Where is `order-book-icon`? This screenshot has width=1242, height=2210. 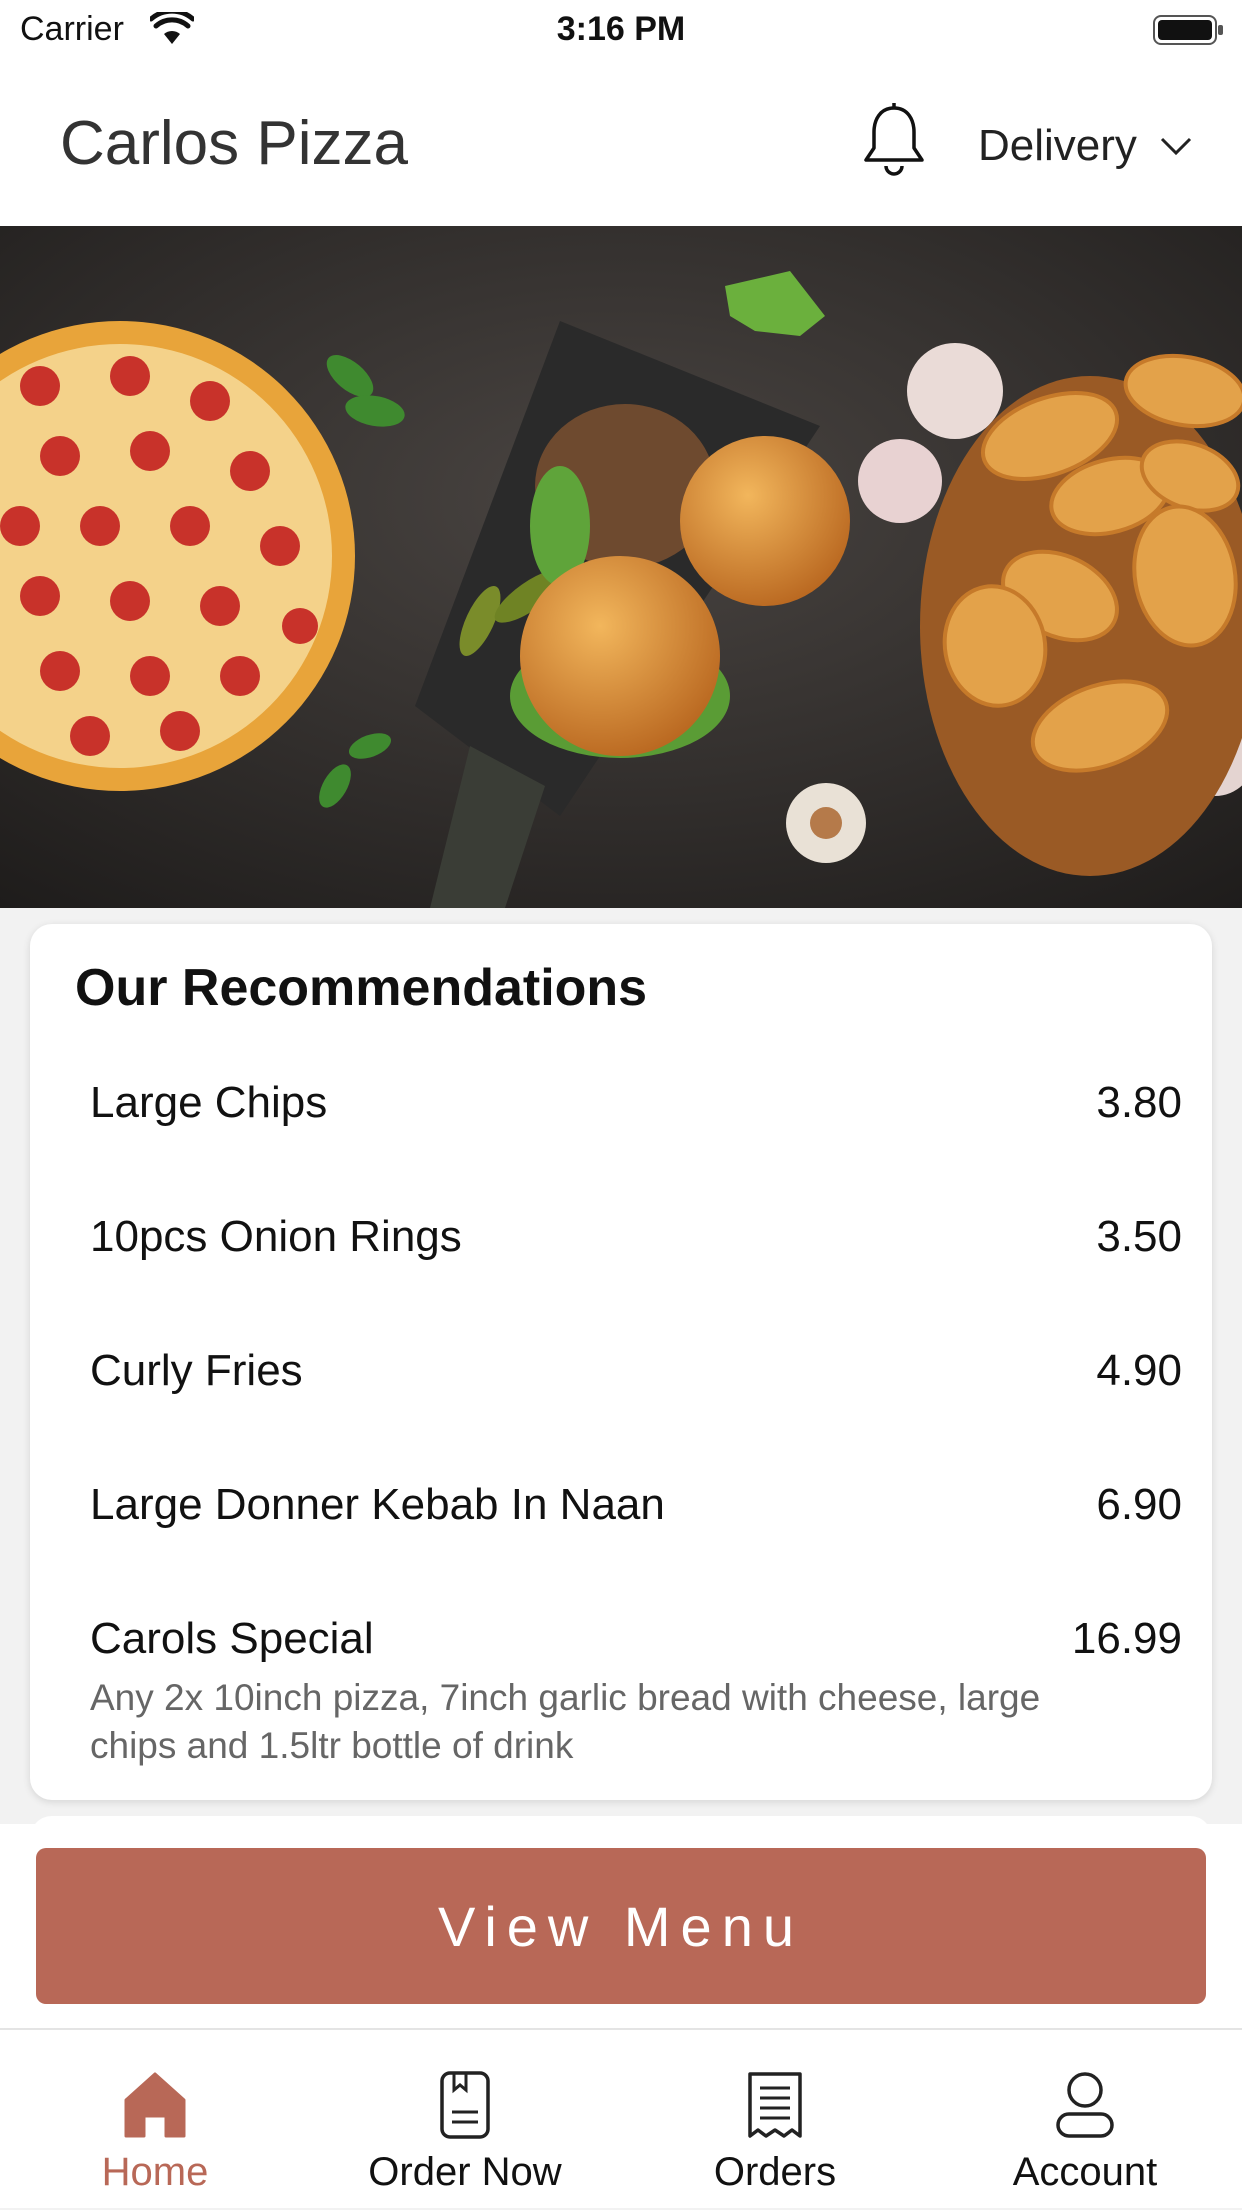
order-book-icon is located at coordinates (465, 2105).